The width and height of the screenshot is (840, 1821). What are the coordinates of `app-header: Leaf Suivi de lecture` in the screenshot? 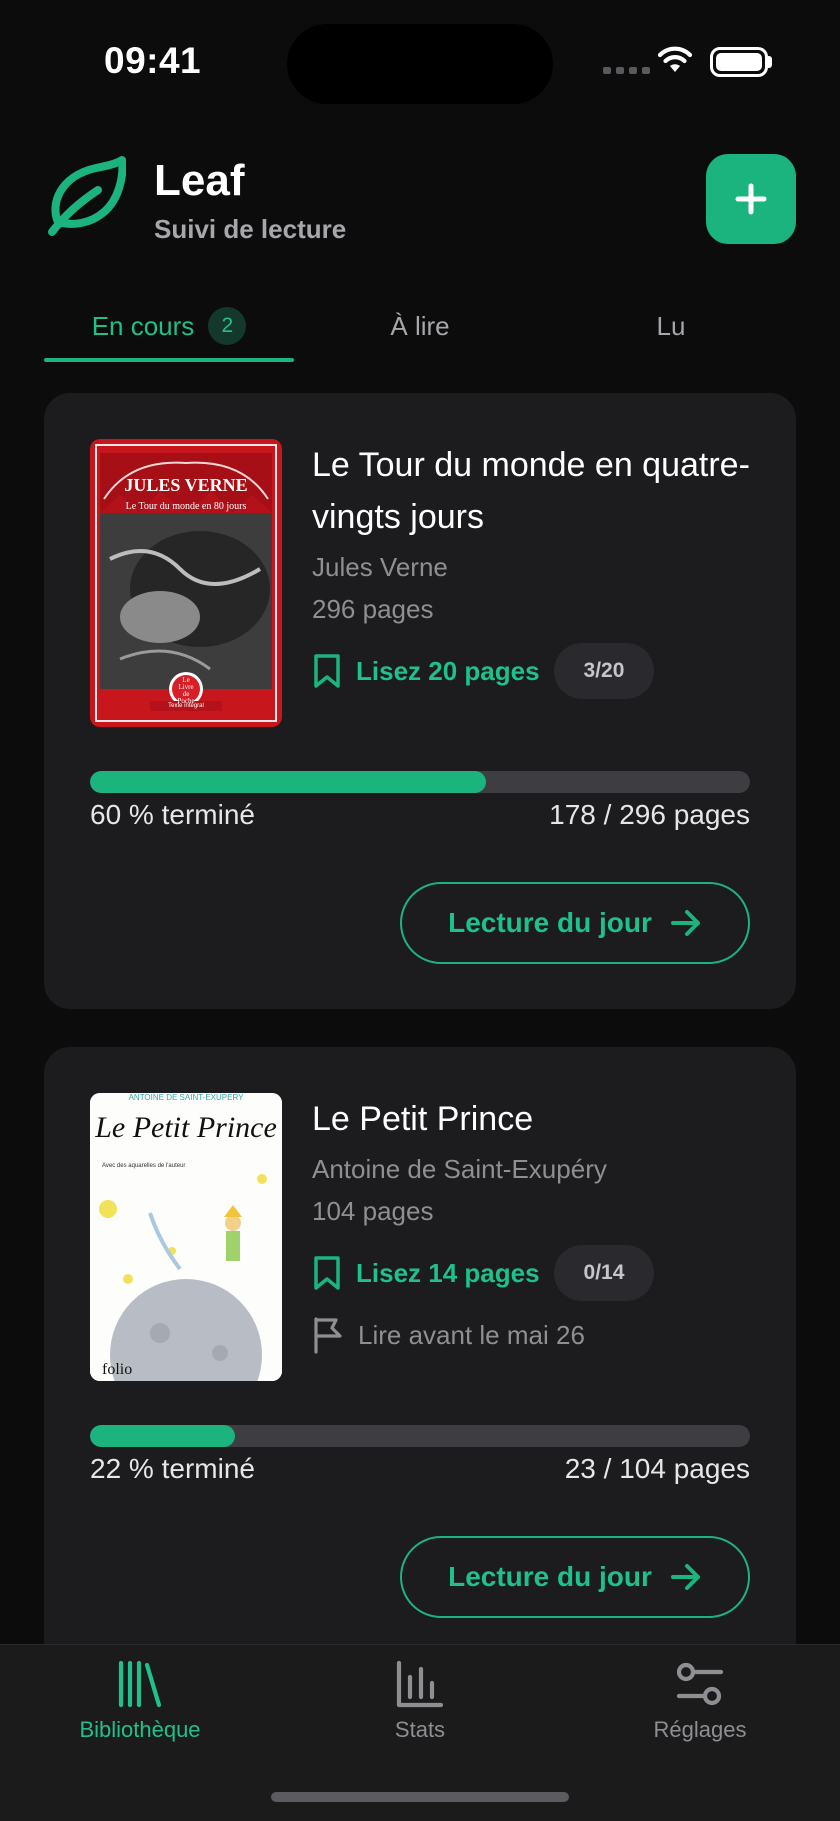 It's located at (420, 200).